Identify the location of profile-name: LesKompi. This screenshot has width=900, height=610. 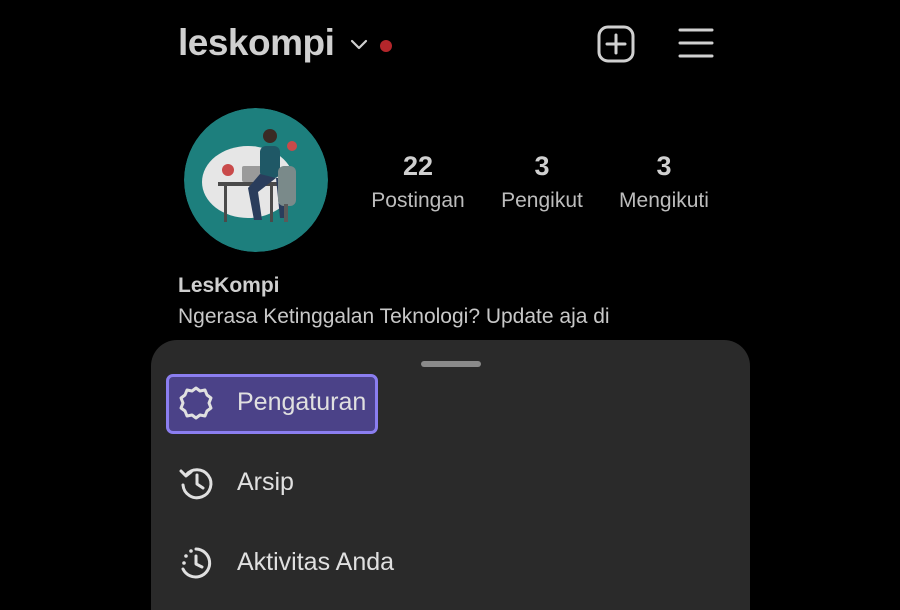
(229, 285).